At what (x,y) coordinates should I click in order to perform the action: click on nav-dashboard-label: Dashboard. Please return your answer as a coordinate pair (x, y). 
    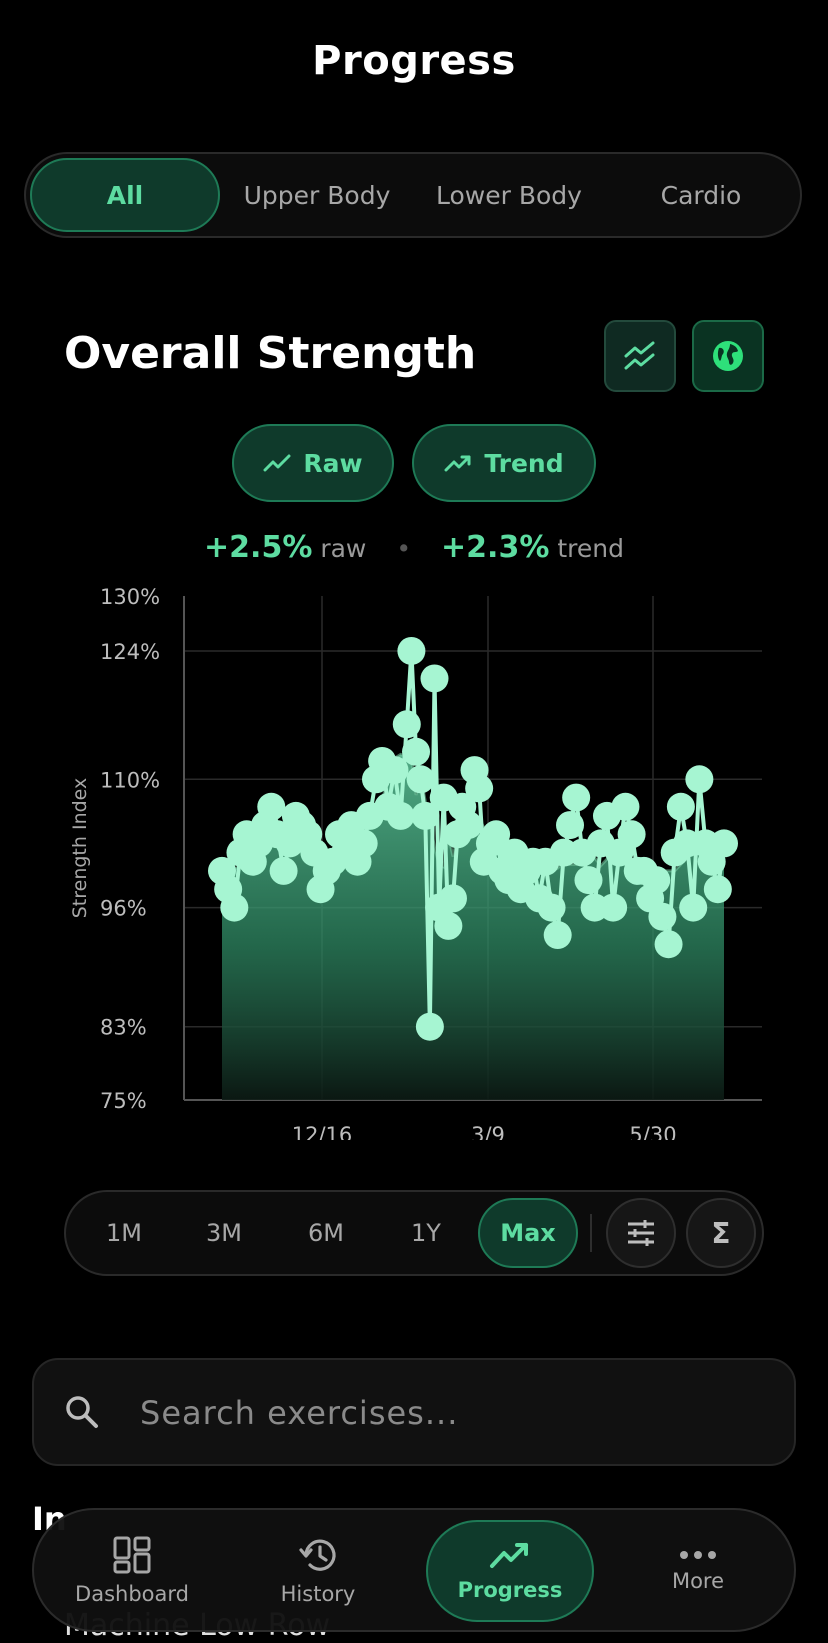
    Looking at the image, I should click on (132, 1594).